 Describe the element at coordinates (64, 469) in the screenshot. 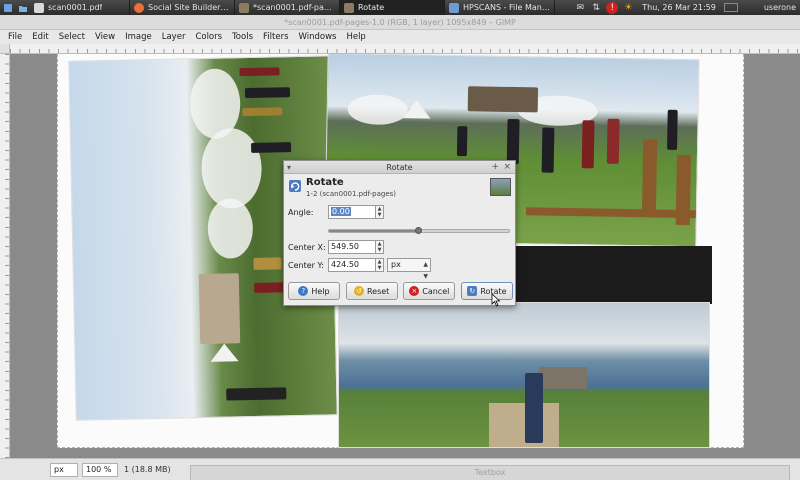

I see `unit-selector: px` at that location.